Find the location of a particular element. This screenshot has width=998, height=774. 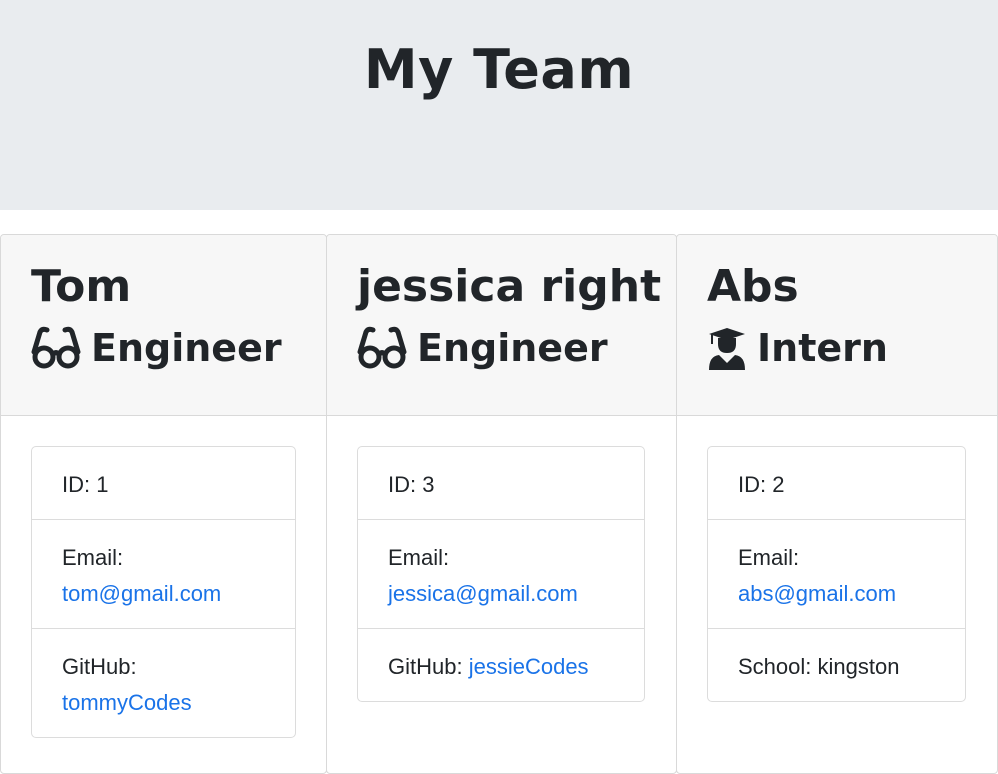

graduate-icon is located at coordinates (727, 348).